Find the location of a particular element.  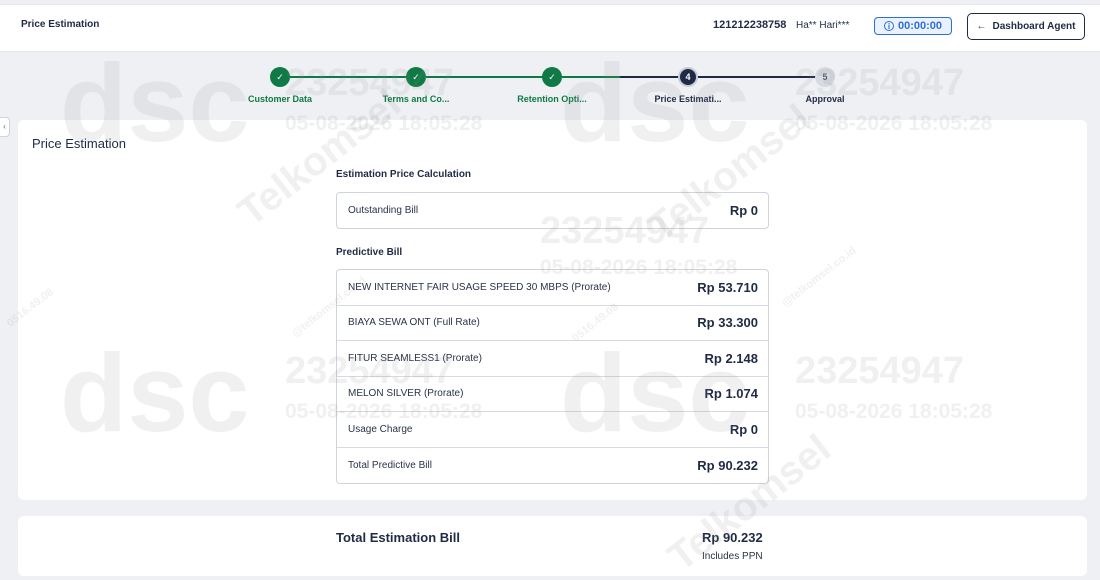

predictive-row-label: Usage Charge is located at coordinates (380, 429).